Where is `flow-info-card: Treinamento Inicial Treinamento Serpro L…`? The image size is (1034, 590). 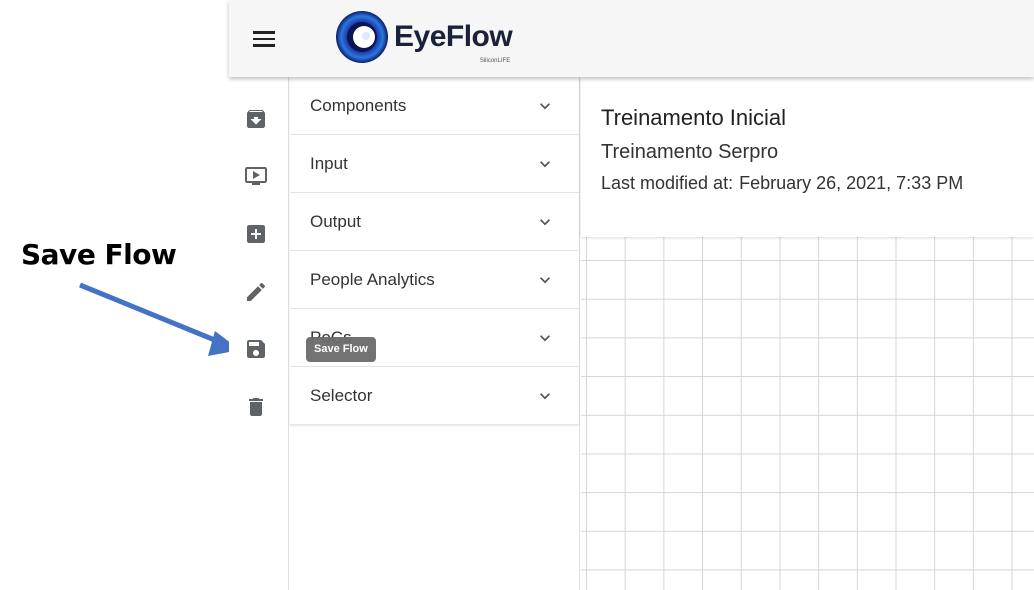
flow-info-card: Treinamento Inicial Treinamento Serpro L… is located at coordinates (807, 157).